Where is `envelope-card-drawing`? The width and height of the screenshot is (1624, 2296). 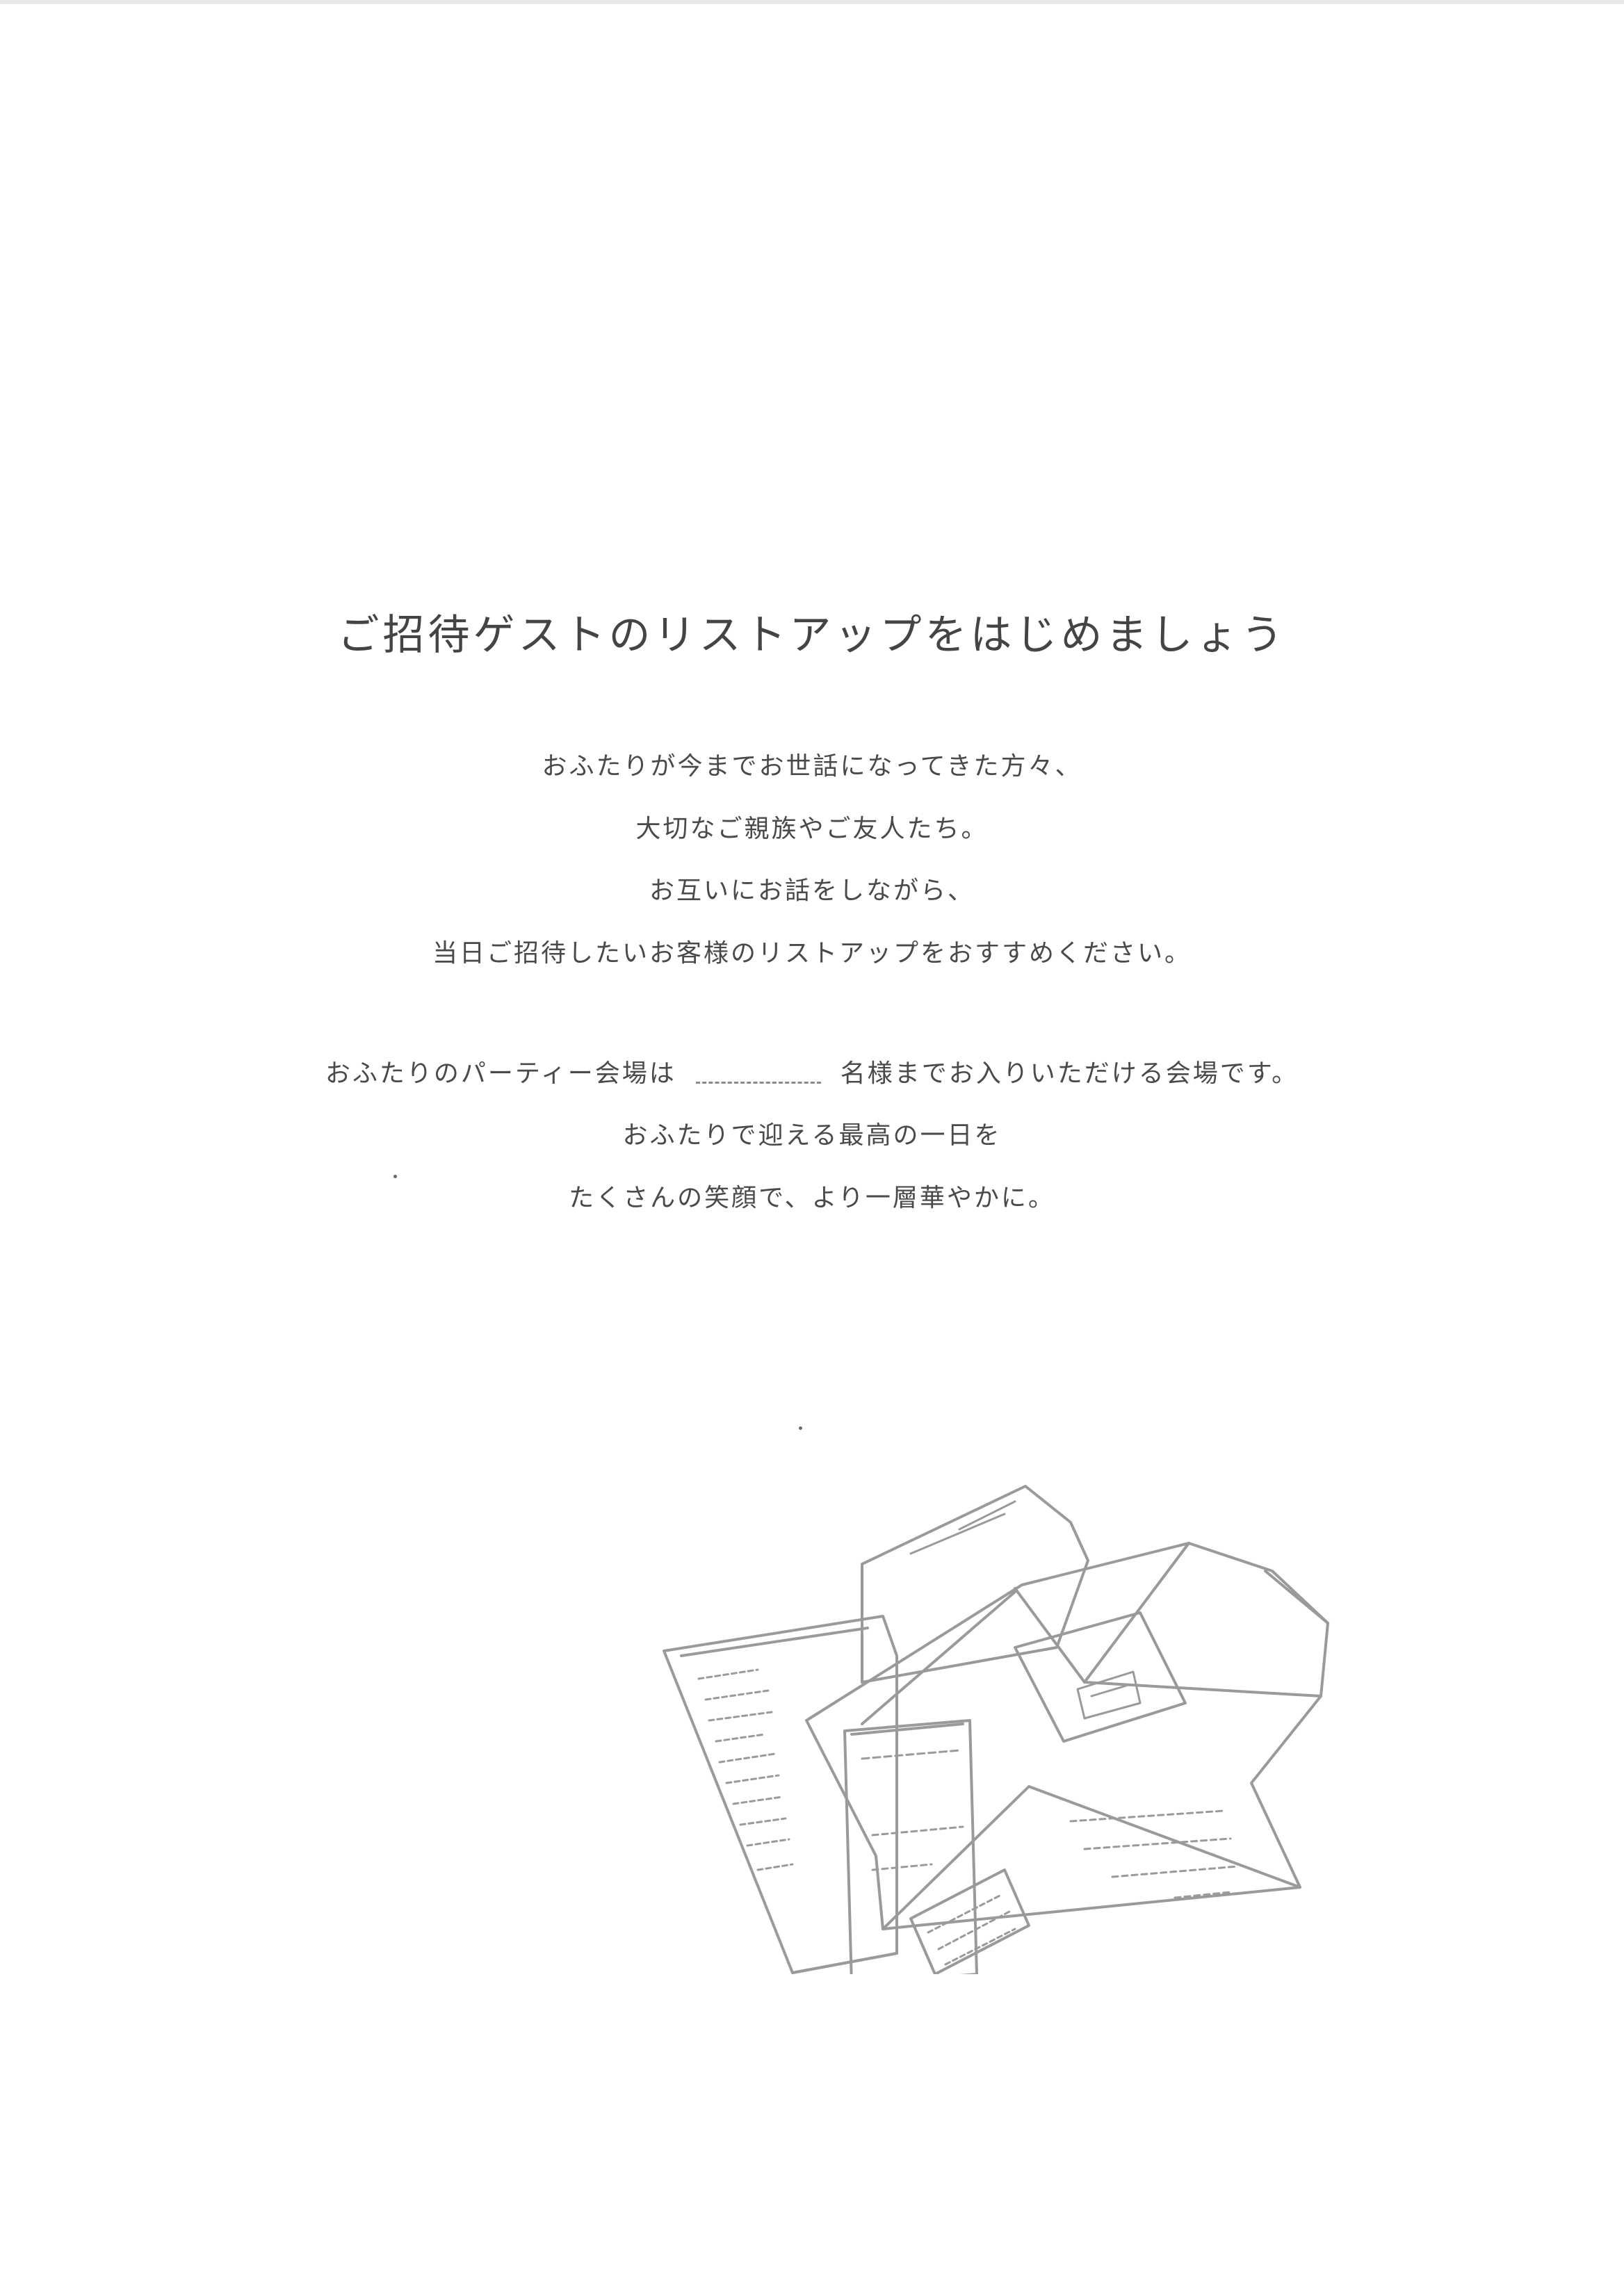 envelope-card-drawing is located at coordinates (1100, 1677).